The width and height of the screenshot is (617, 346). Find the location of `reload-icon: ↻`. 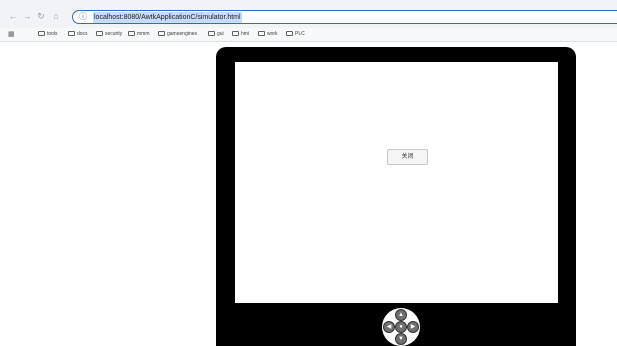

reload-icon: ↻ is located at coordinates (41, 16).